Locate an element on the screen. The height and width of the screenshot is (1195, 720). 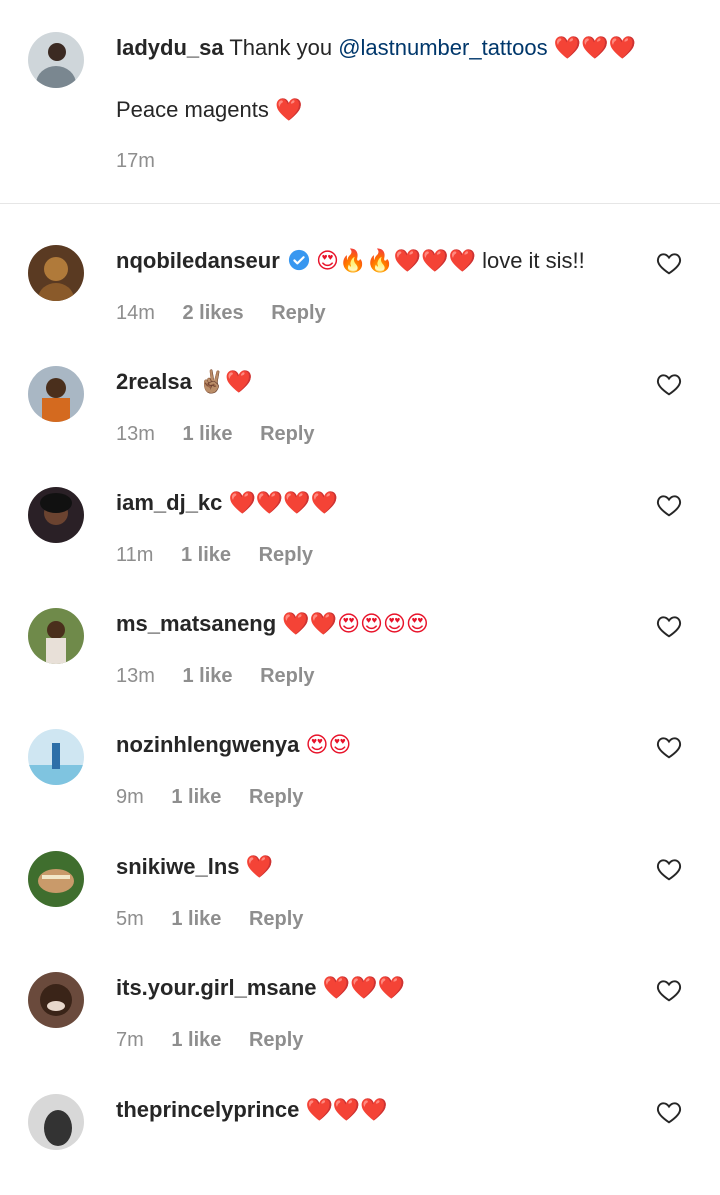
caption-time: 17m is located at coordinates (135, 161).